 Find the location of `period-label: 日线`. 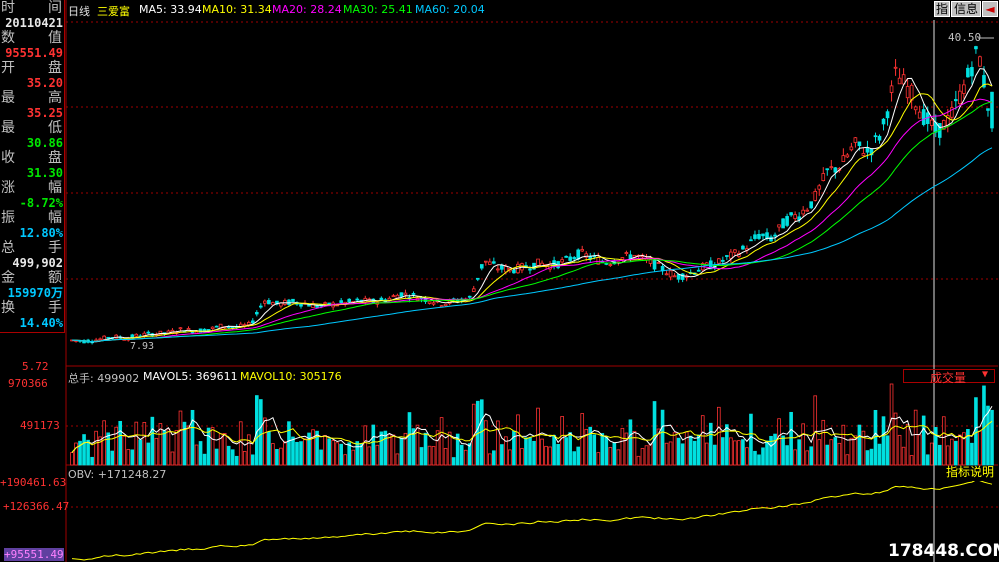

period-label: 日线 is located at coordinates (79, 11).